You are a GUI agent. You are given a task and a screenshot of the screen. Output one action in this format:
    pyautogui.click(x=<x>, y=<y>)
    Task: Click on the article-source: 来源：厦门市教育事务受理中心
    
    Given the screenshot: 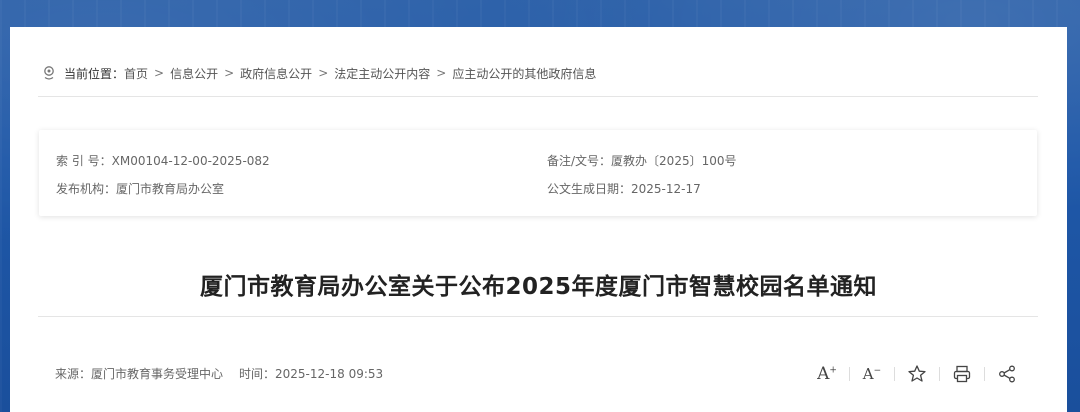 What is the action you would take?
    pyautogui.click(x=139, y=374)
    